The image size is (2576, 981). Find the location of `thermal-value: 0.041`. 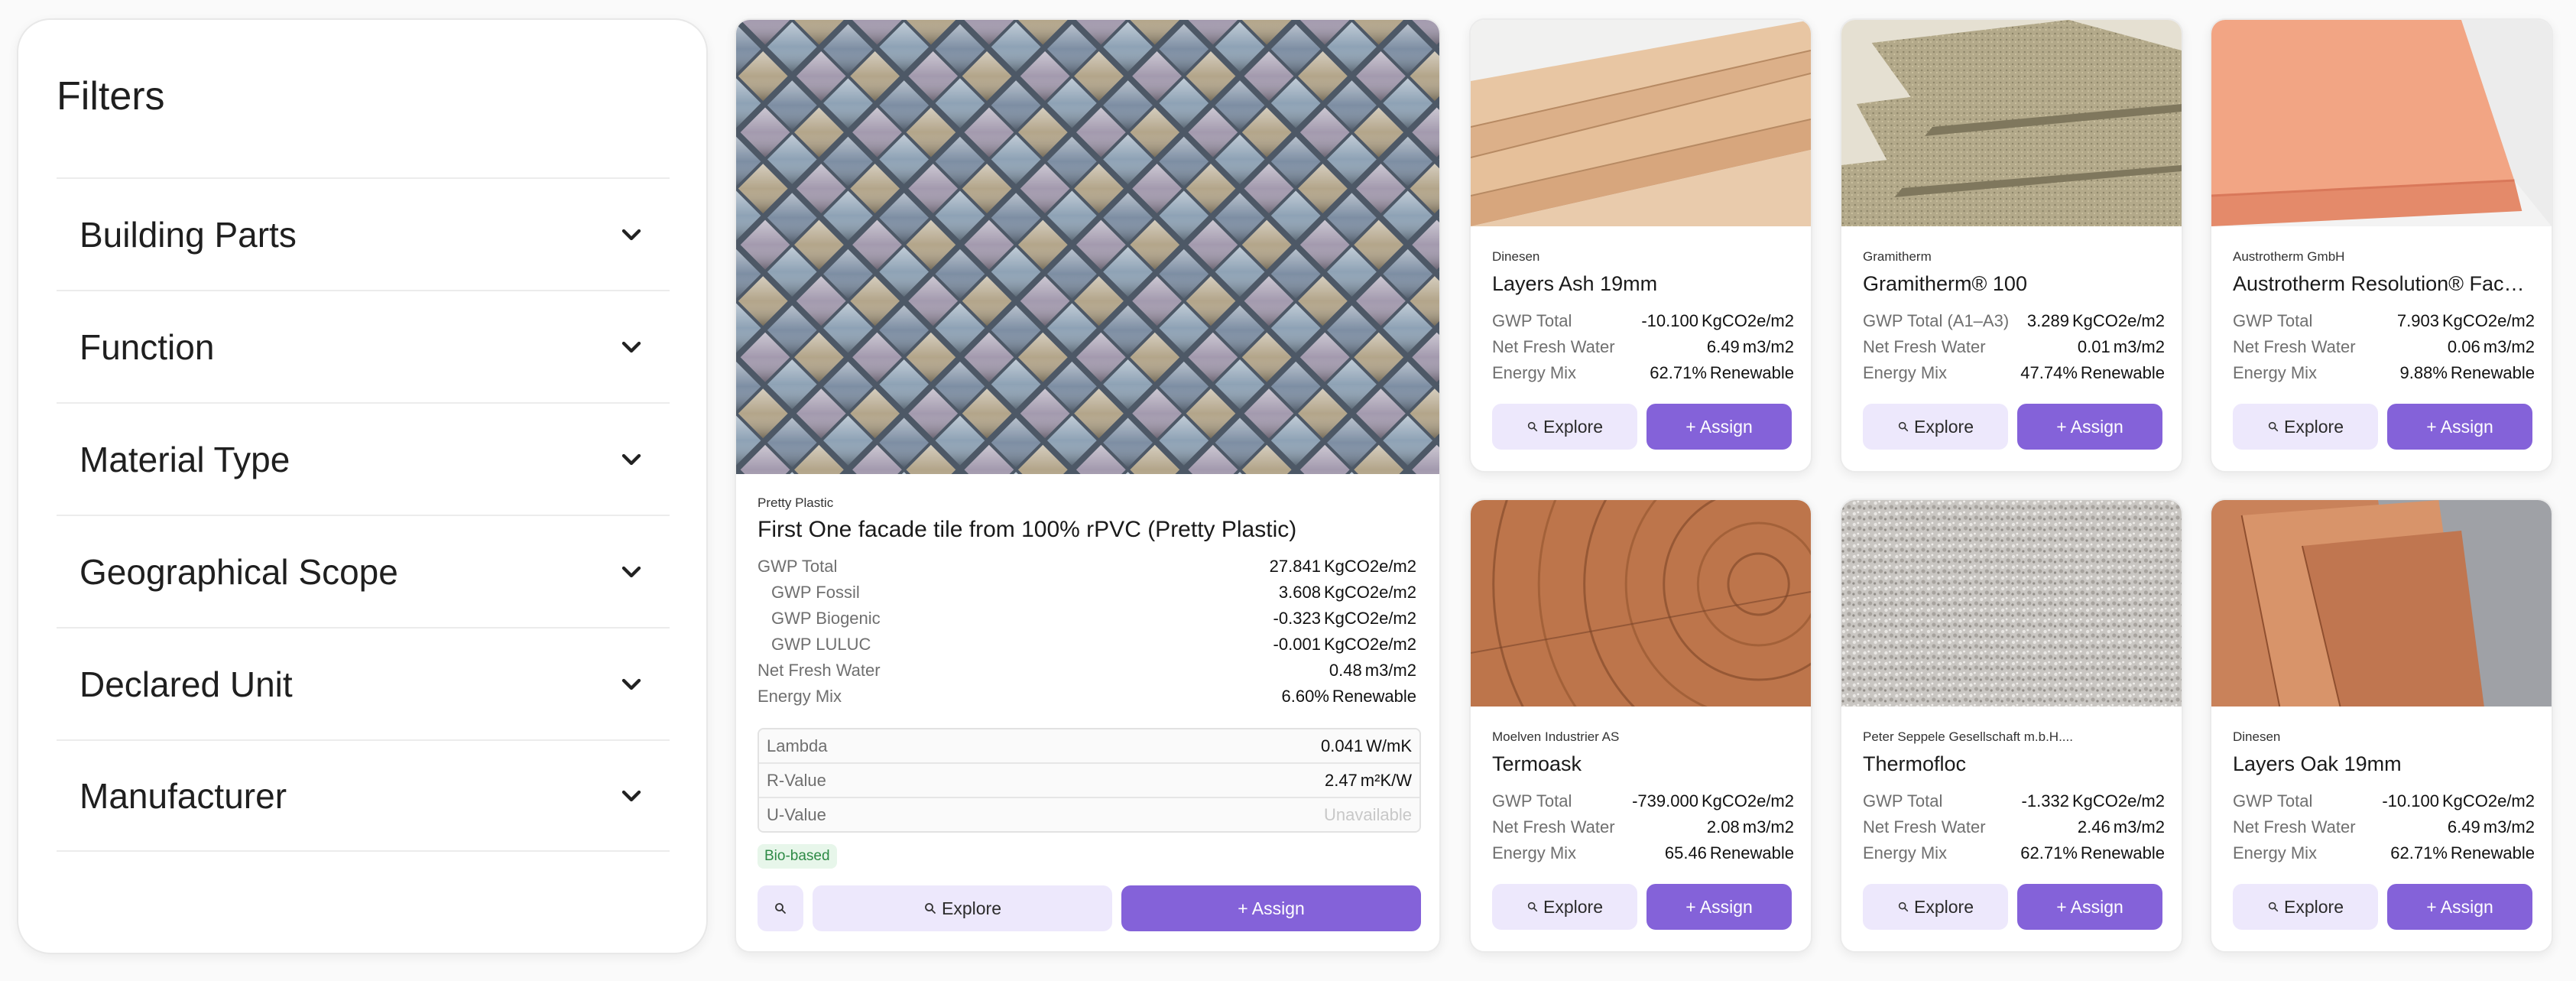

thermal-value: 0.041 is located at coordinates (1342, 745).